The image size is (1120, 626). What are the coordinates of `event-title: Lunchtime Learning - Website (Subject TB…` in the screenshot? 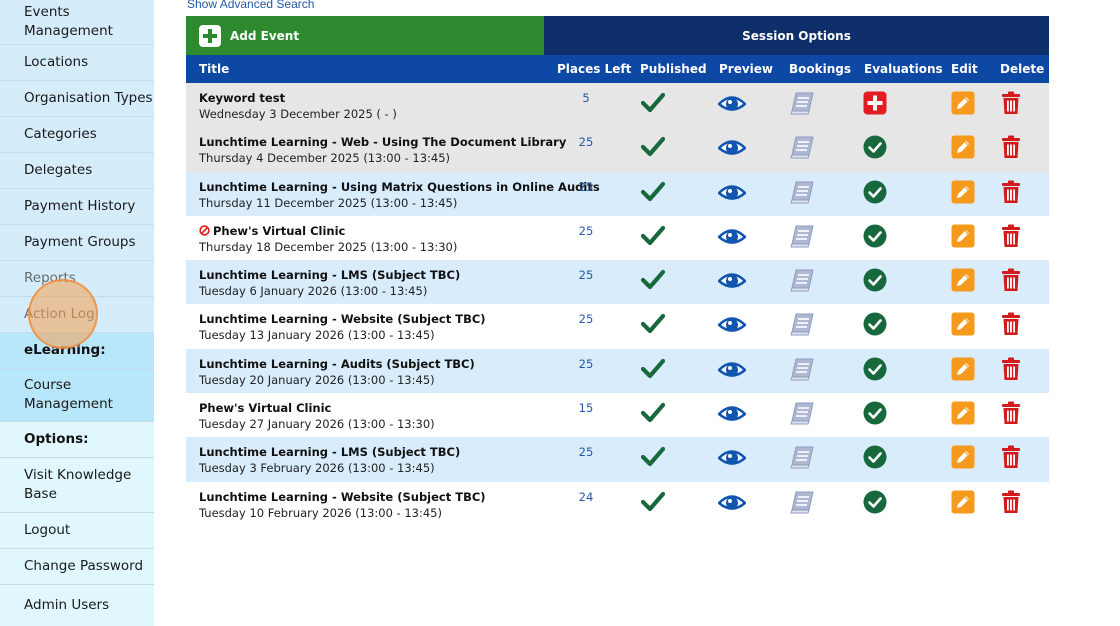 It's located at (342, 497).